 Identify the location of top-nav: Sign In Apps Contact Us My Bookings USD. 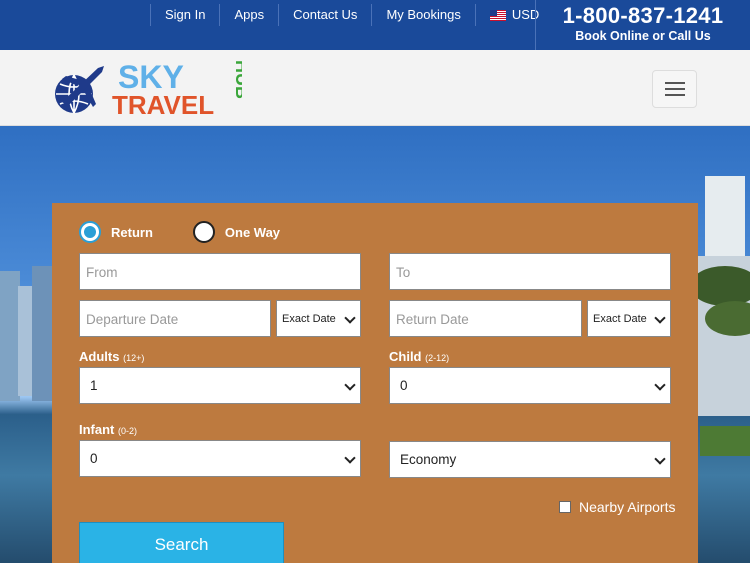
(351, 15).